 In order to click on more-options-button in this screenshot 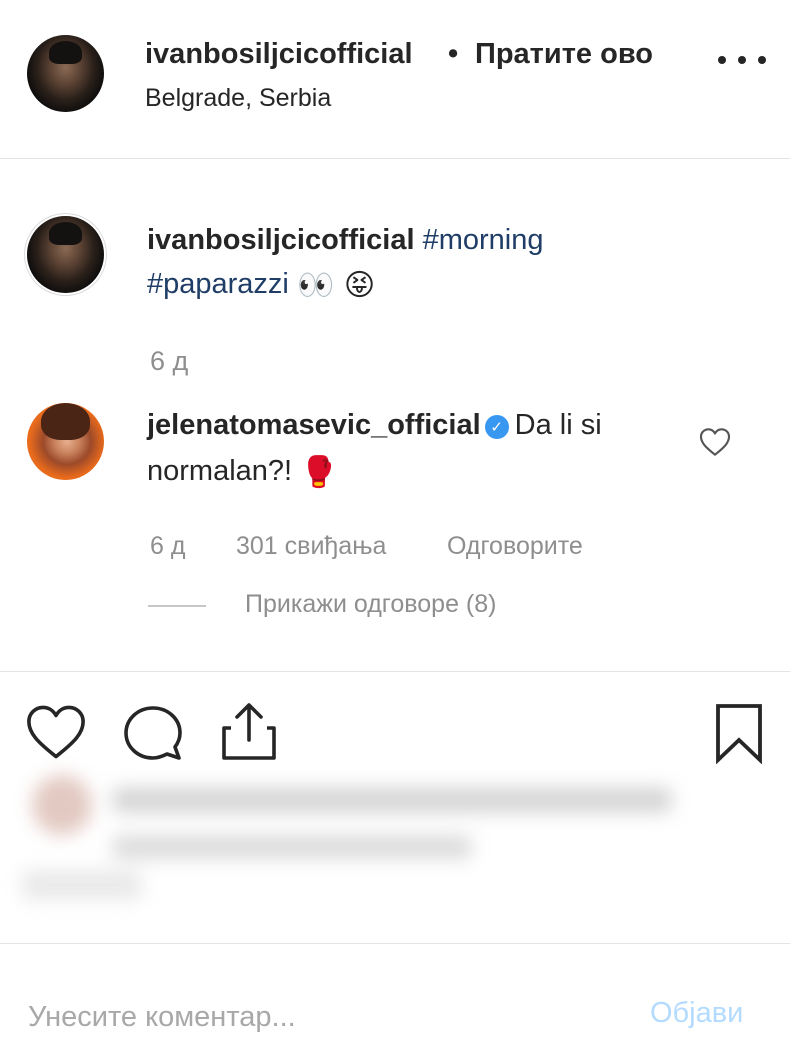, I will do `click(742, 60)`.